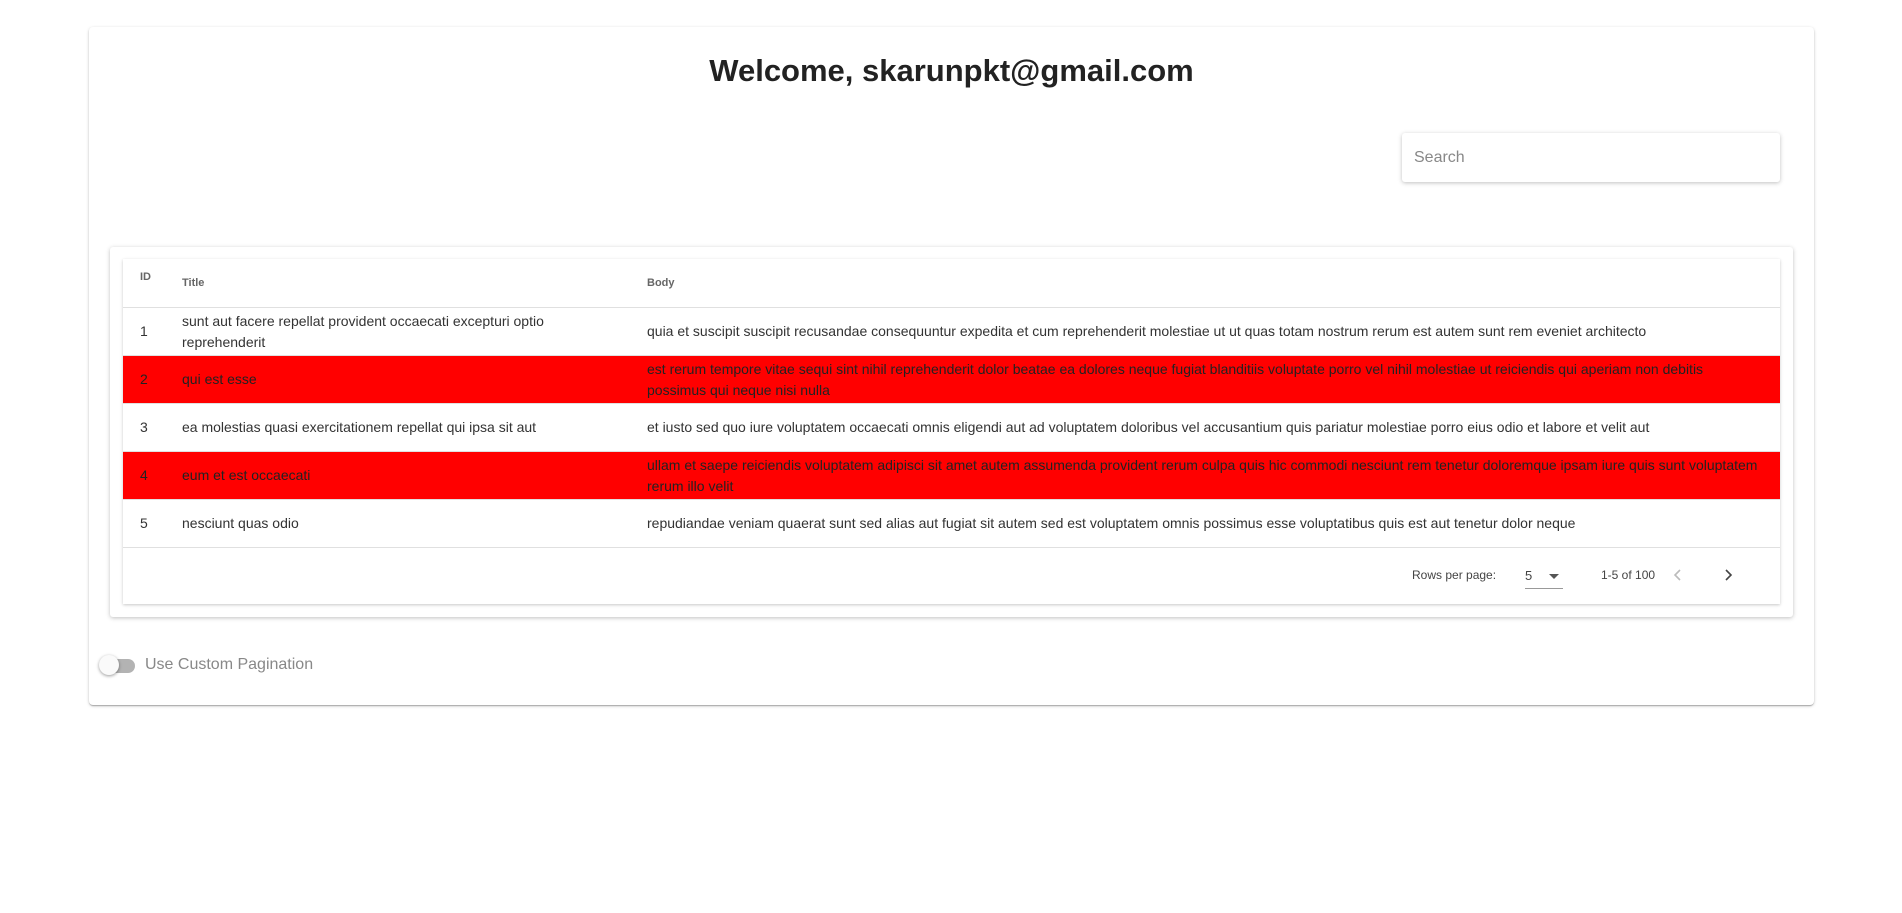  What do you see at coordinates (152, 523) in the screenshot?
I see `cell-id: 5` at bounding box center [152, 523].